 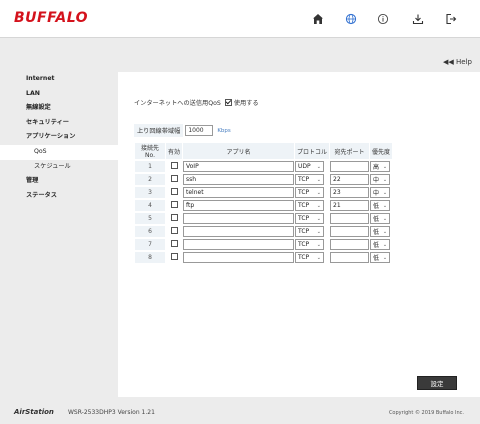 I want to click on col-header-no: 接続先No., so click(x=150, y=151).